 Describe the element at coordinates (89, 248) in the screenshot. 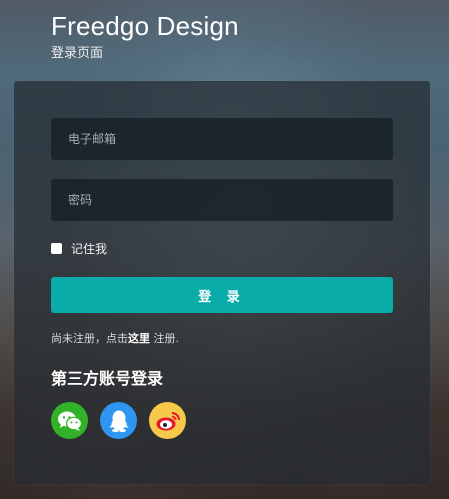

I see `remember-label: 记住我` at that location.